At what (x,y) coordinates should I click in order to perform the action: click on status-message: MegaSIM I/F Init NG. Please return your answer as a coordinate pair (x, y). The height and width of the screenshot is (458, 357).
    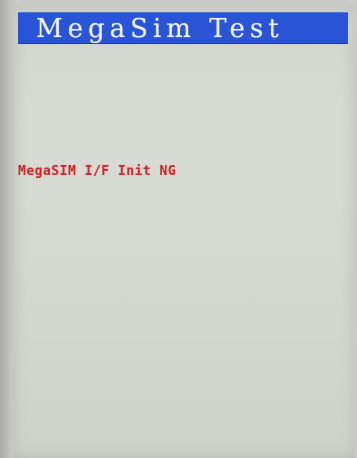
    Looking at the image, I should click on (97, 171).